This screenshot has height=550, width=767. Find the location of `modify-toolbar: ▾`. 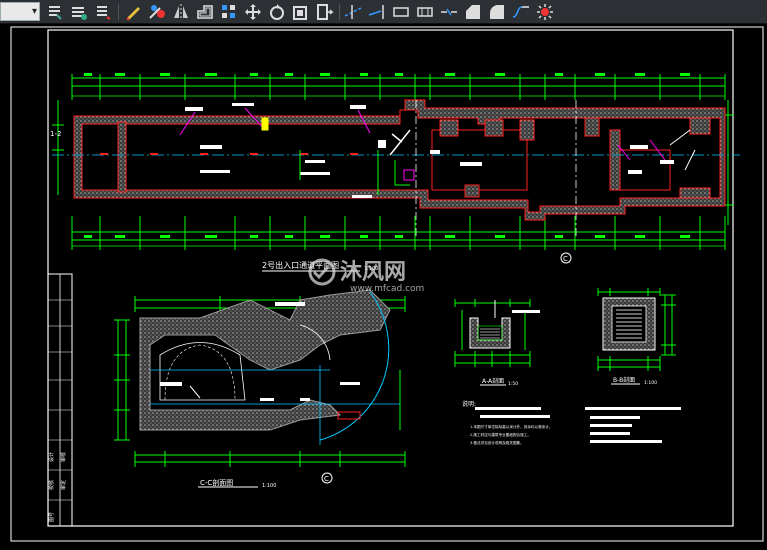

modify-toolbar: ▾ is located at coordinates (383, 12).